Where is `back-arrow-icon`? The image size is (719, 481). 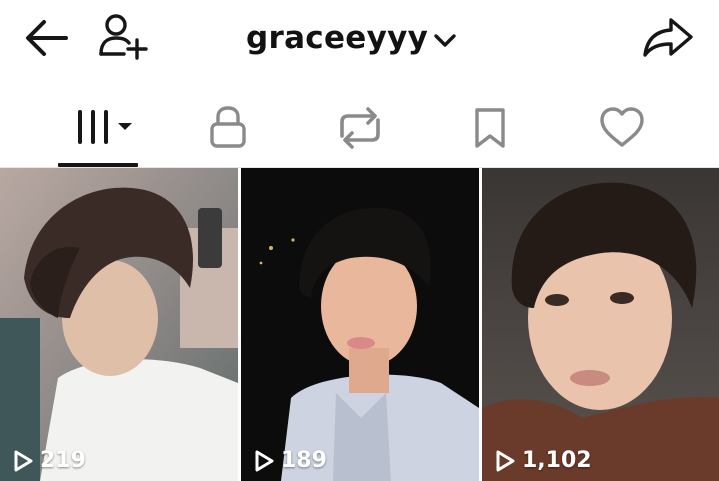
back-arrow-icon is located at coordinates (47, 38).